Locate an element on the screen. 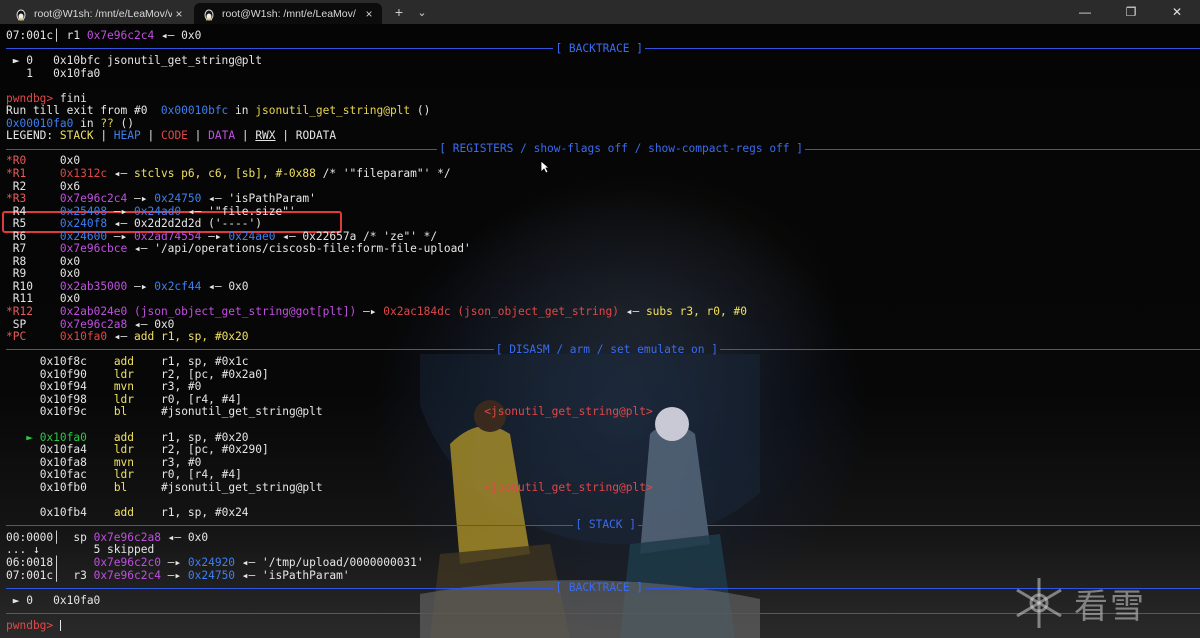 This screenshot has height=638, width=1200. disasm-operands: r2, [pc, #0x2a0] is located at coordinates (214, 374).